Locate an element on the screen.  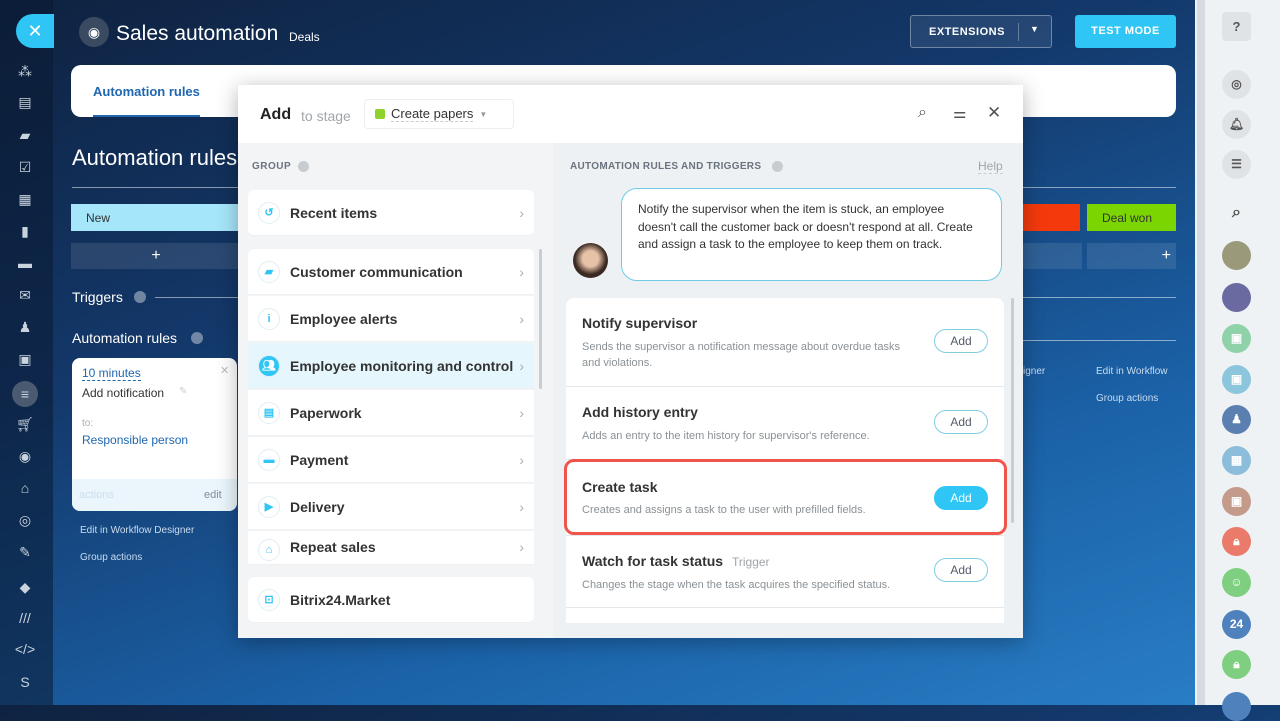
sites-icon: ⁂ is located at coordinates (25, 71).